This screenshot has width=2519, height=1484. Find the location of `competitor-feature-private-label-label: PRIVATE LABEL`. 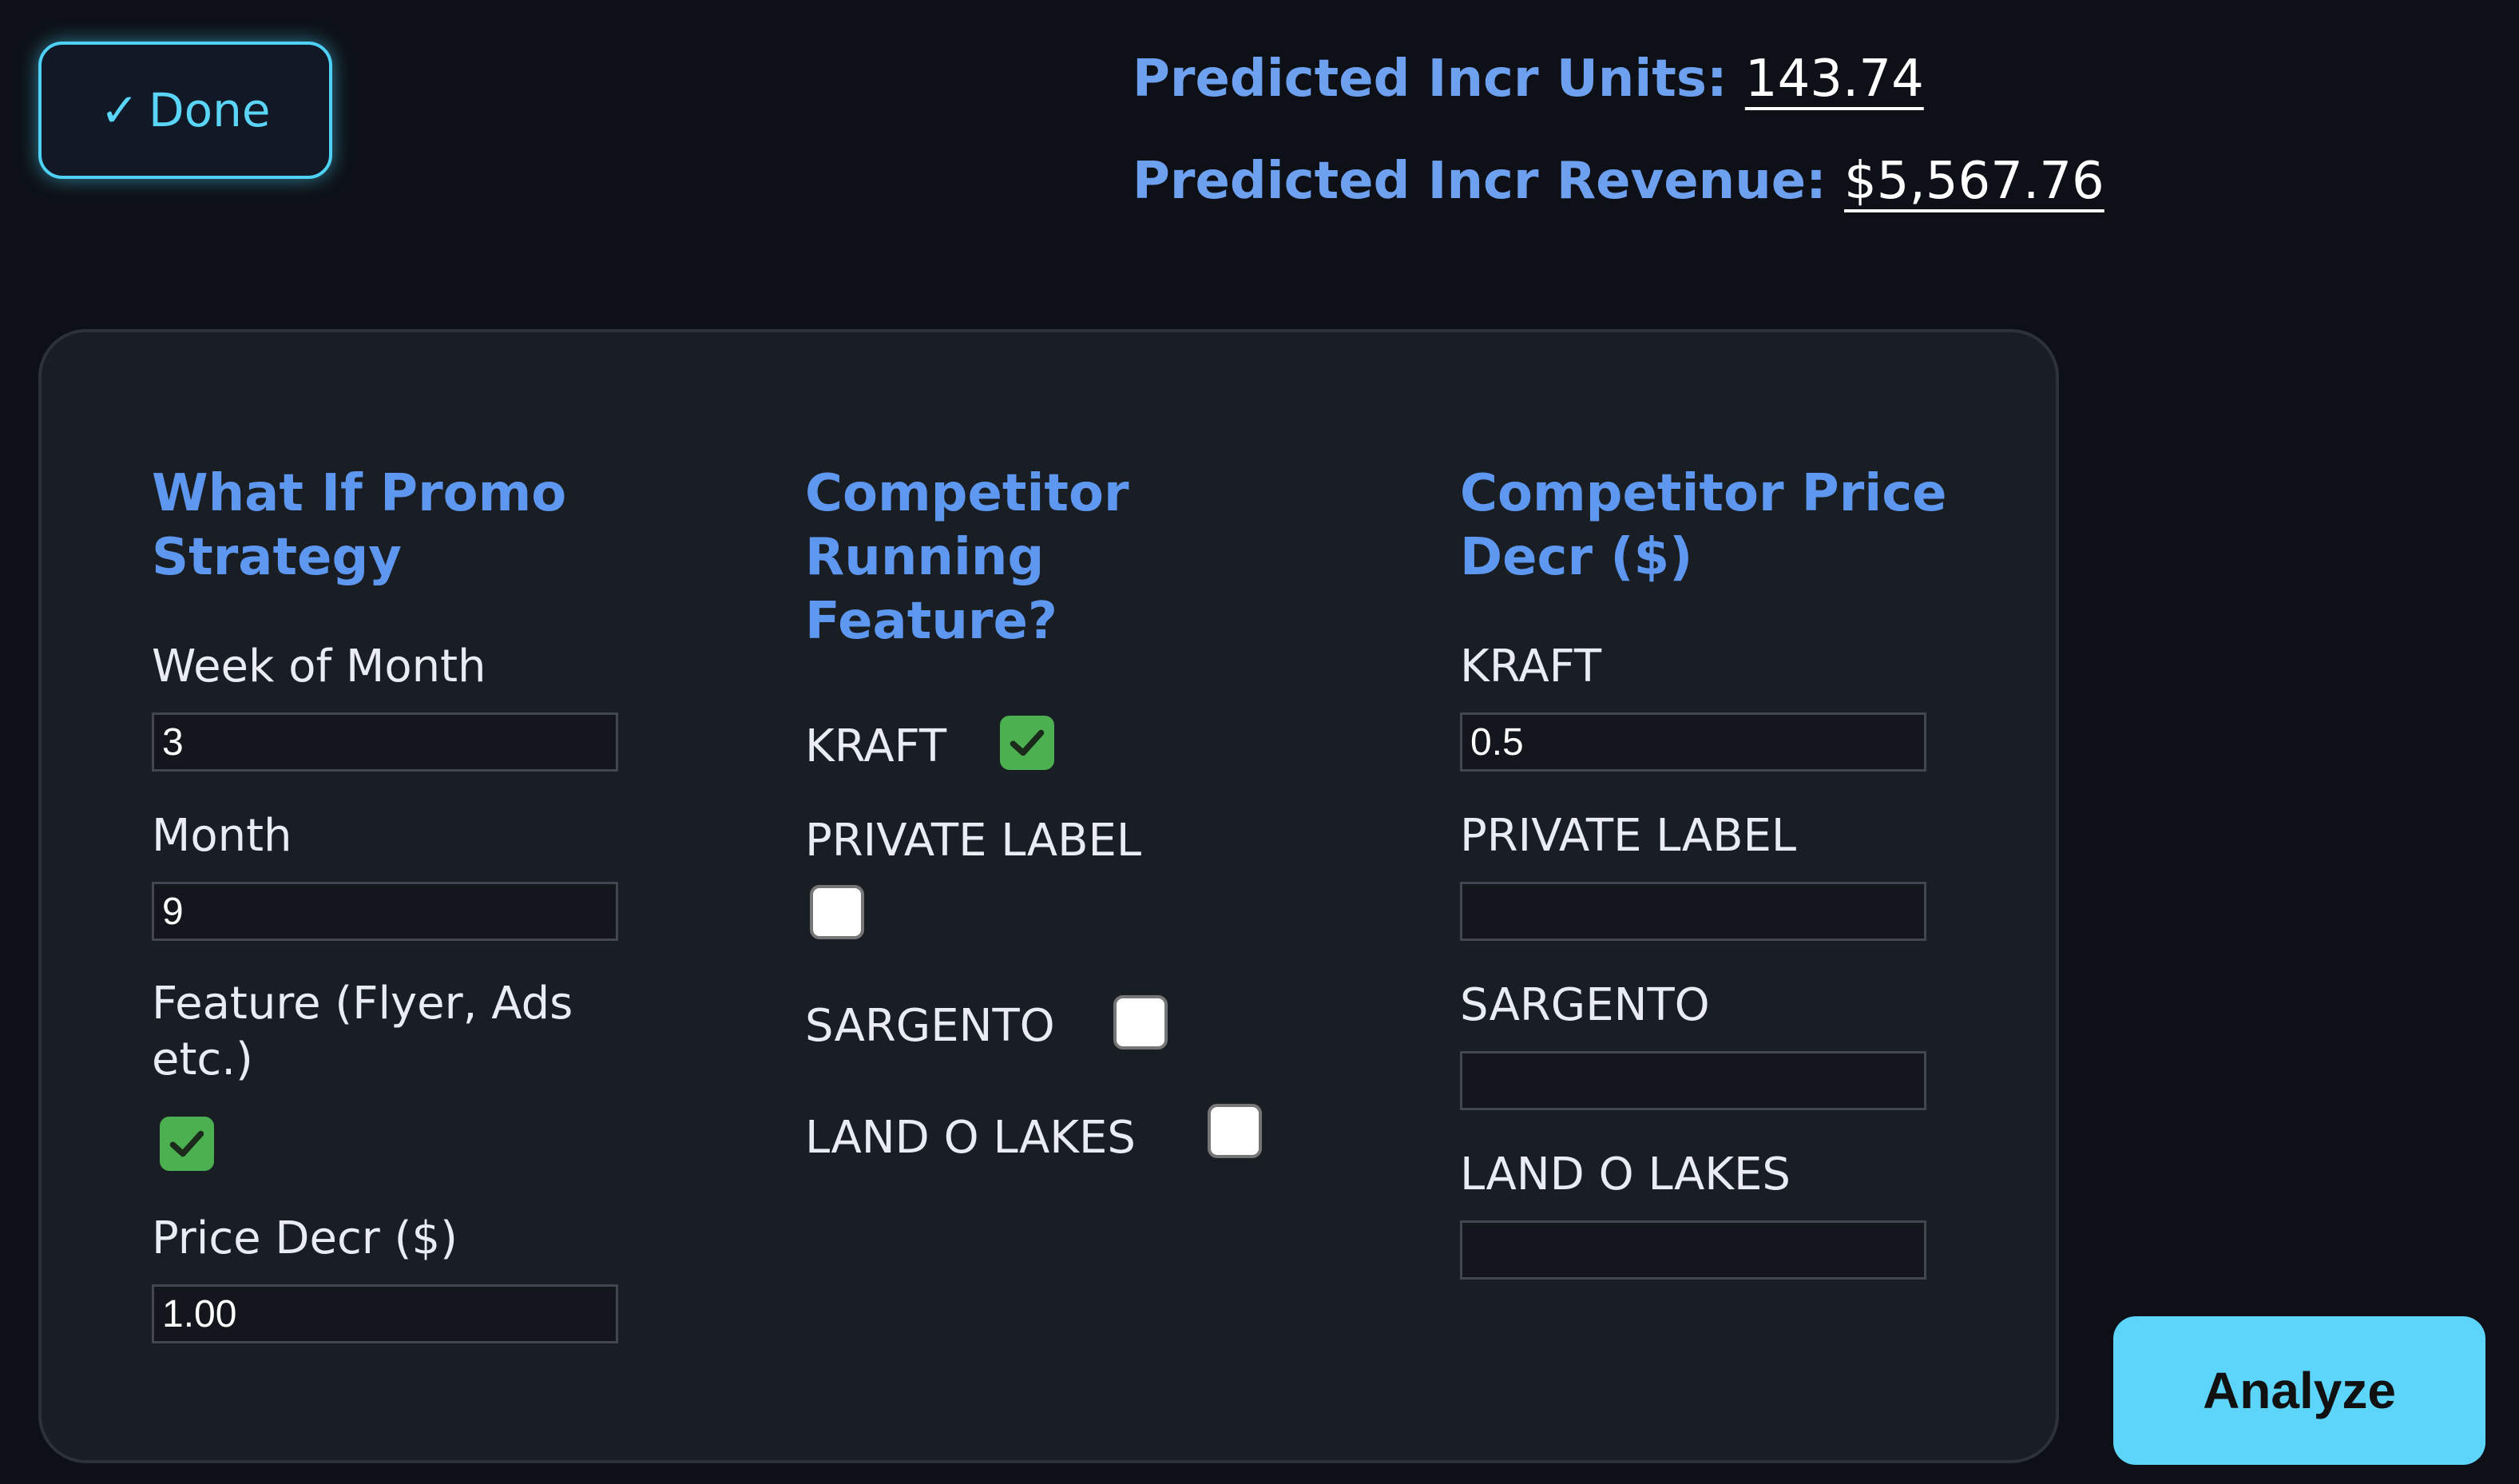

competitor-feature-private-label-label: PRIVATE LABEL is located at coordinates (974, 841).